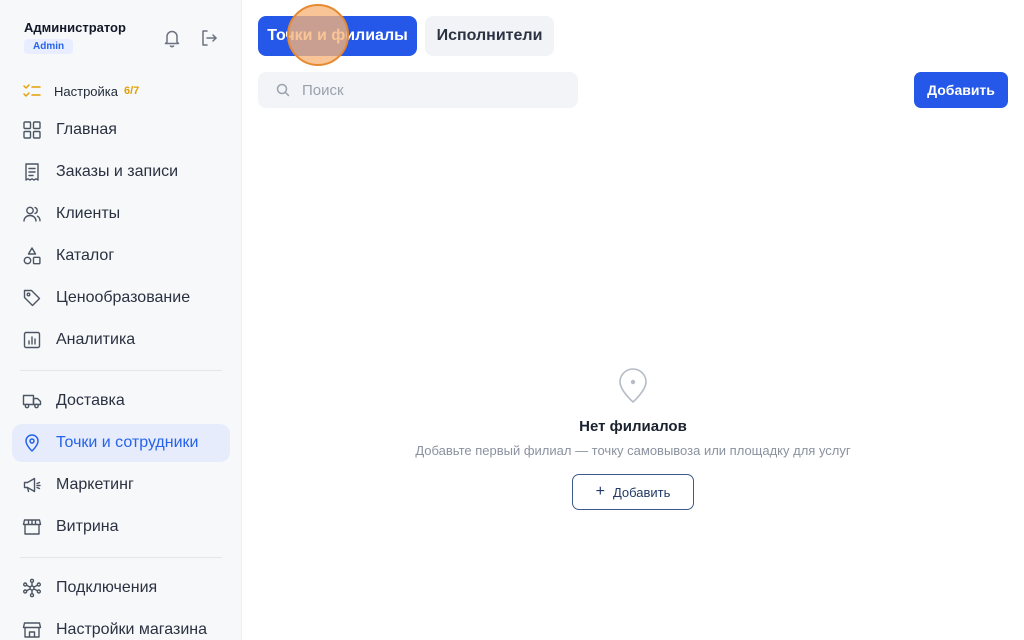 This screenshot has width=1024, height=640. I want to click on empty-state-add-label: Добавить, so click(641, 492).